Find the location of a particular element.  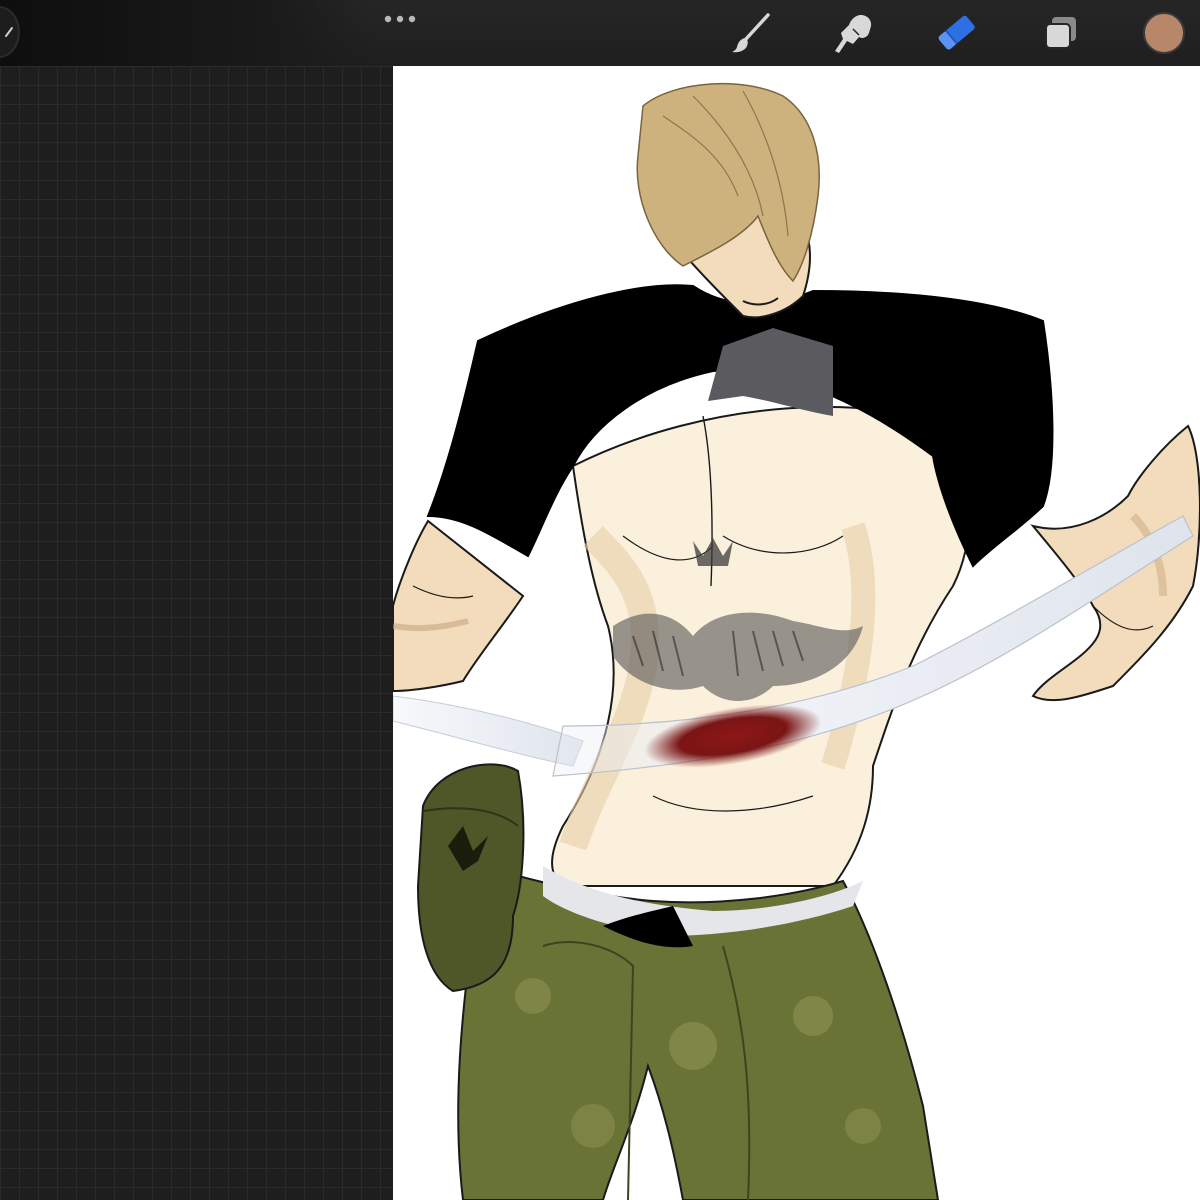

eraser-icon is located at coordinates (956, 32).